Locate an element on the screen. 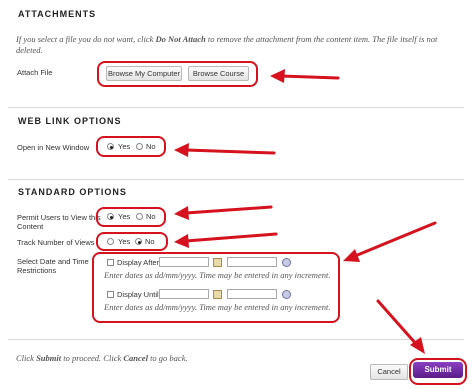 The width and height of the screenshot is (474, 389). arrow-submit is located at coordinates (400, 326).